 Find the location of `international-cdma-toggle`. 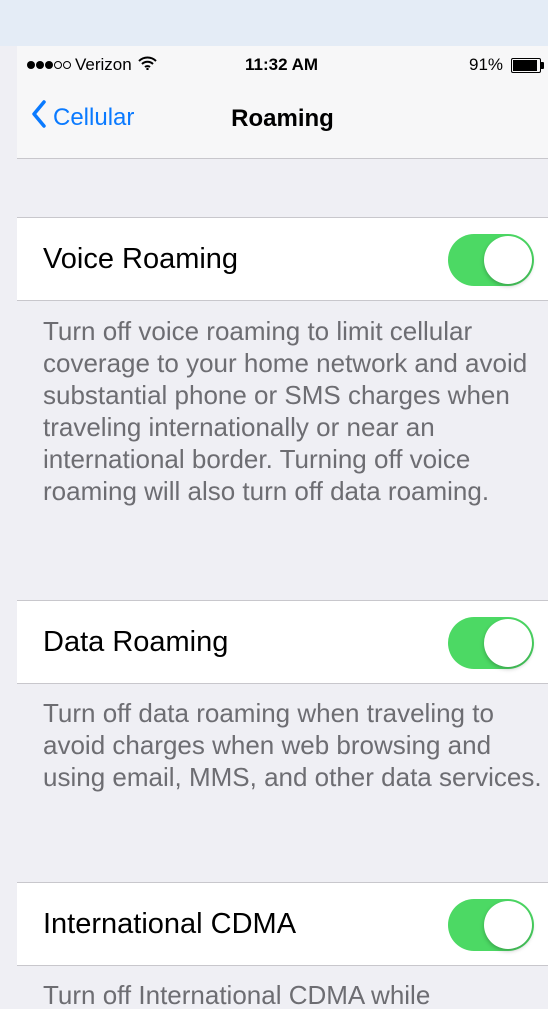

international-cdma-toggle is located at coordinates (491, 925).